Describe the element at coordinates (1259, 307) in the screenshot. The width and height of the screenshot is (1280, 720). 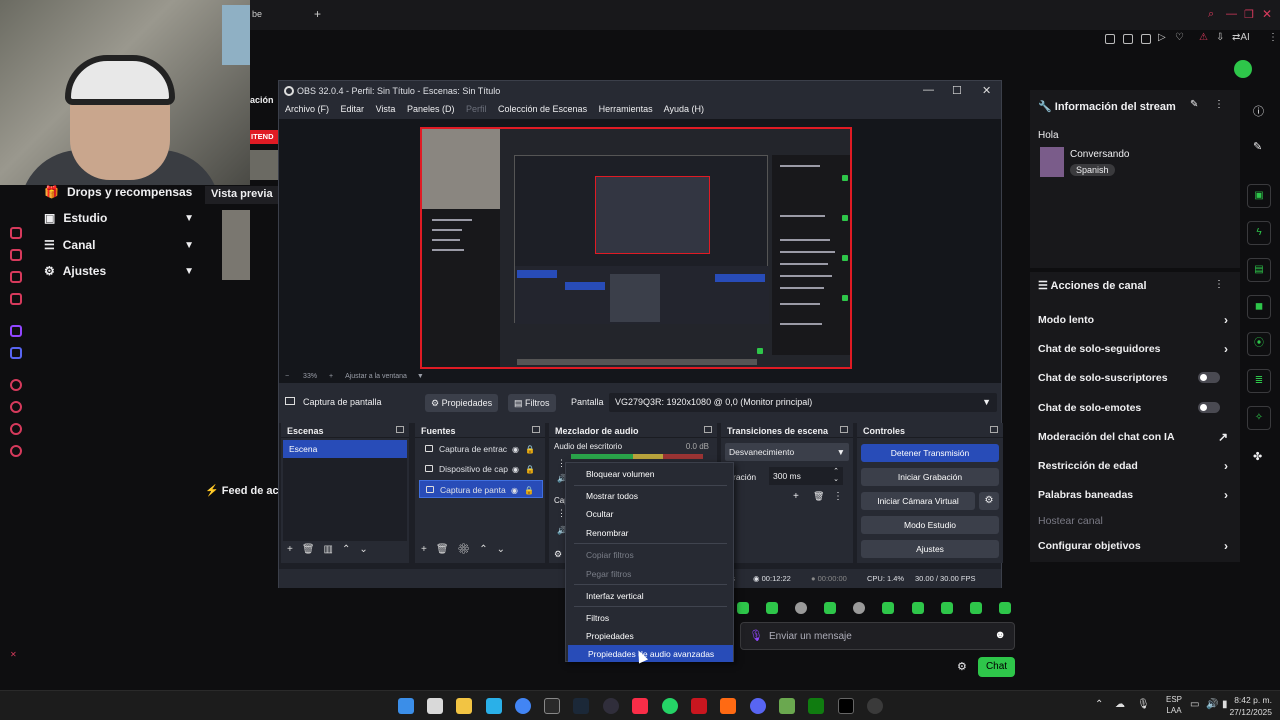
I see `chat-icon: ◼` at that location.